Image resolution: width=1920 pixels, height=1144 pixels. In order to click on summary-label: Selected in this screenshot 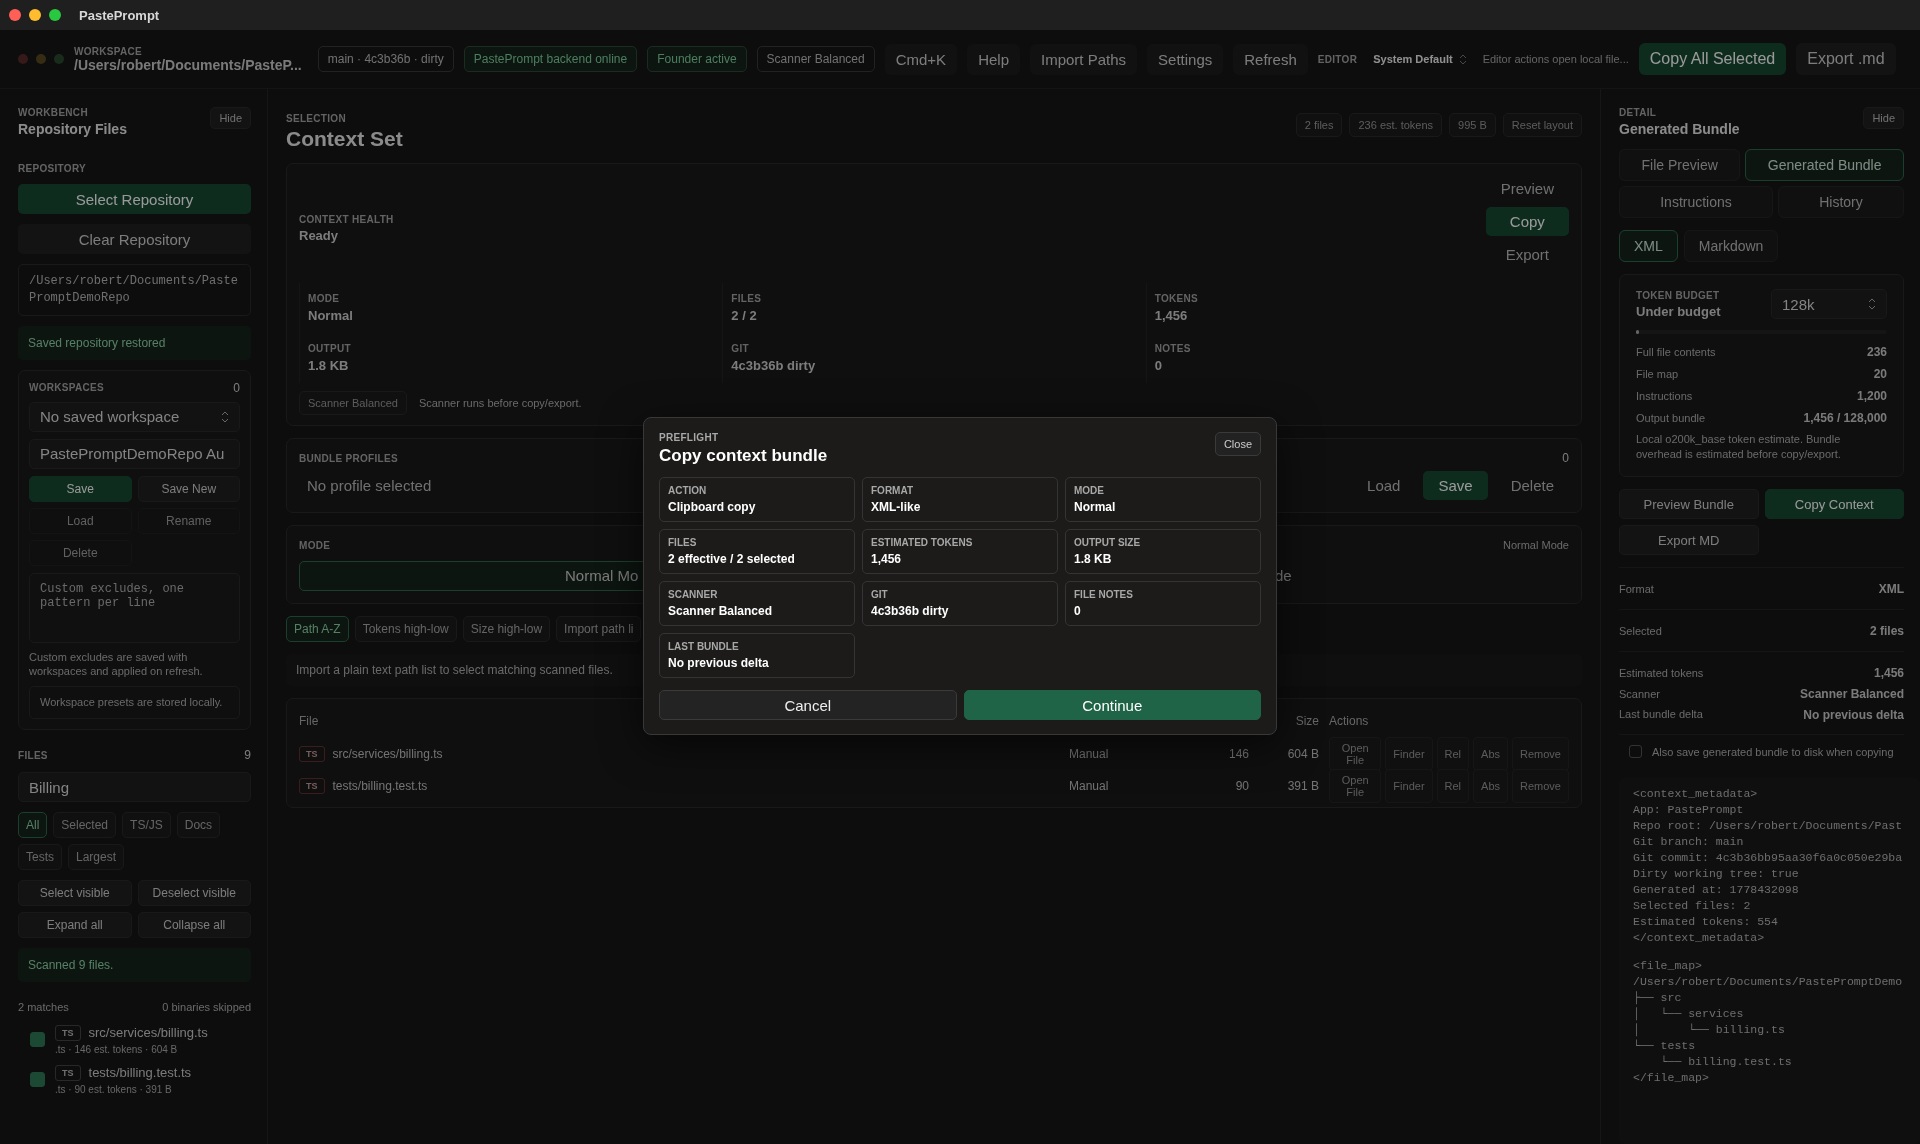, I will do `click(1640, 631)`.